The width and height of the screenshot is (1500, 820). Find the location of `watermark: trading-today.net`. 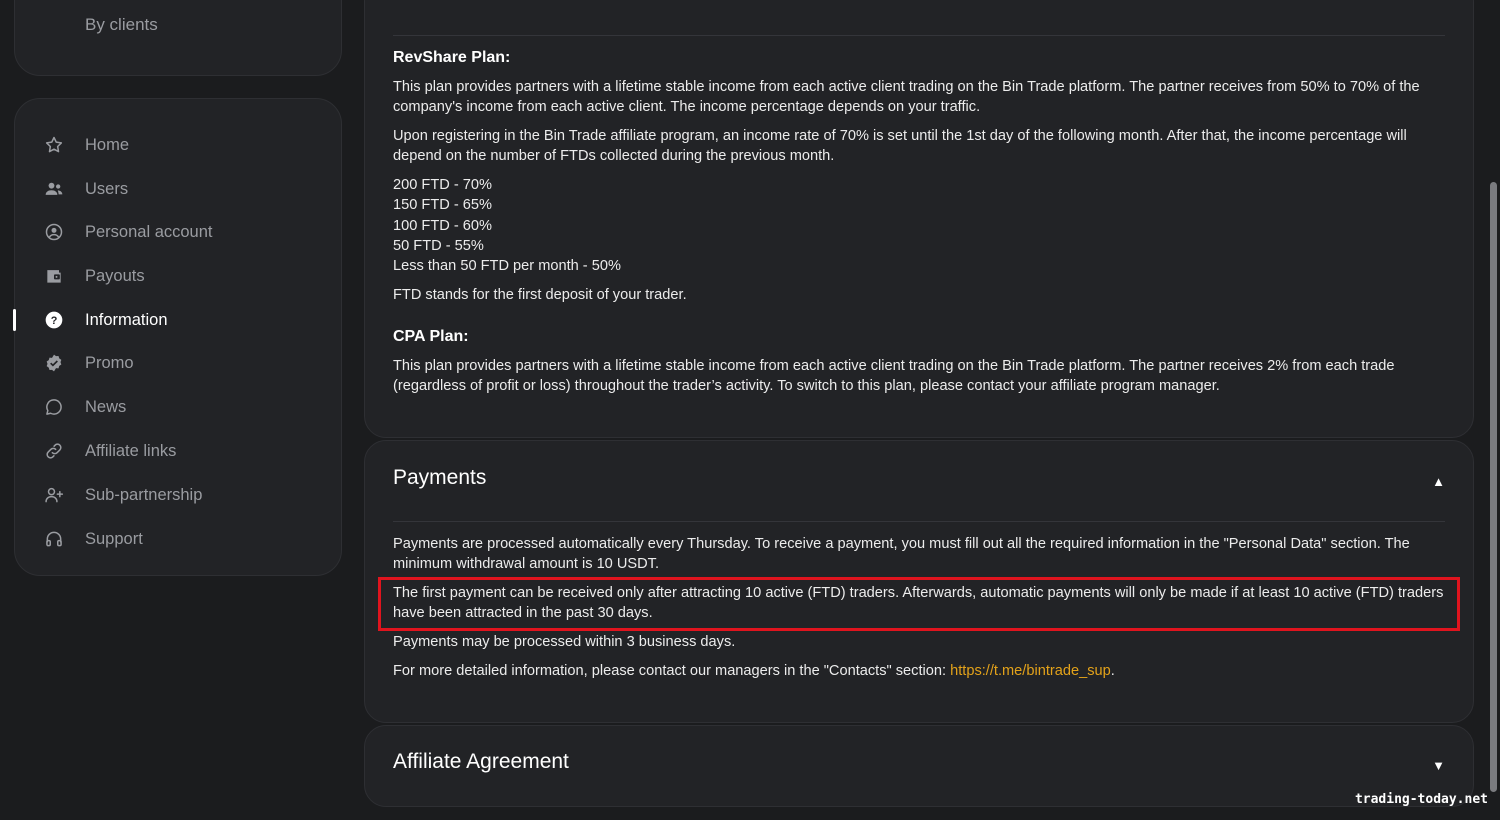

watermark: trading-today.net is located at coordinates (1421, 799).